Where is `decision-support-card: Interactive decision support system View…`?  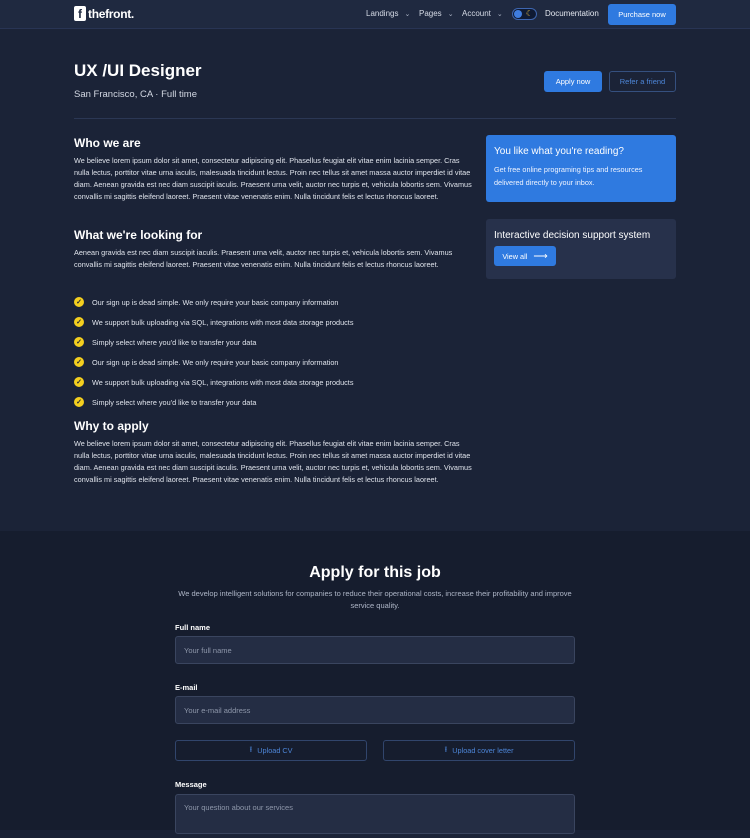 decision-support-card: Interactive decision support system View… is located at coordinates (581, 249).